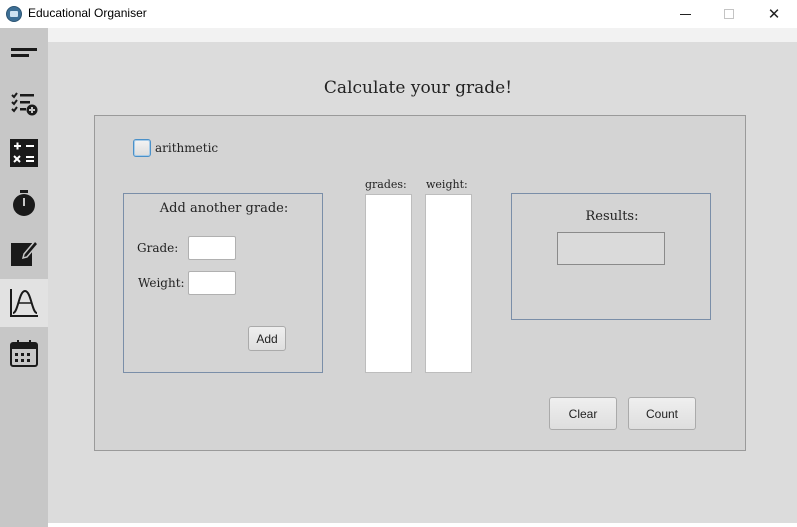 This screenshot has height=527, width=797. I want to click on minimize-icon, so click(685, 14).